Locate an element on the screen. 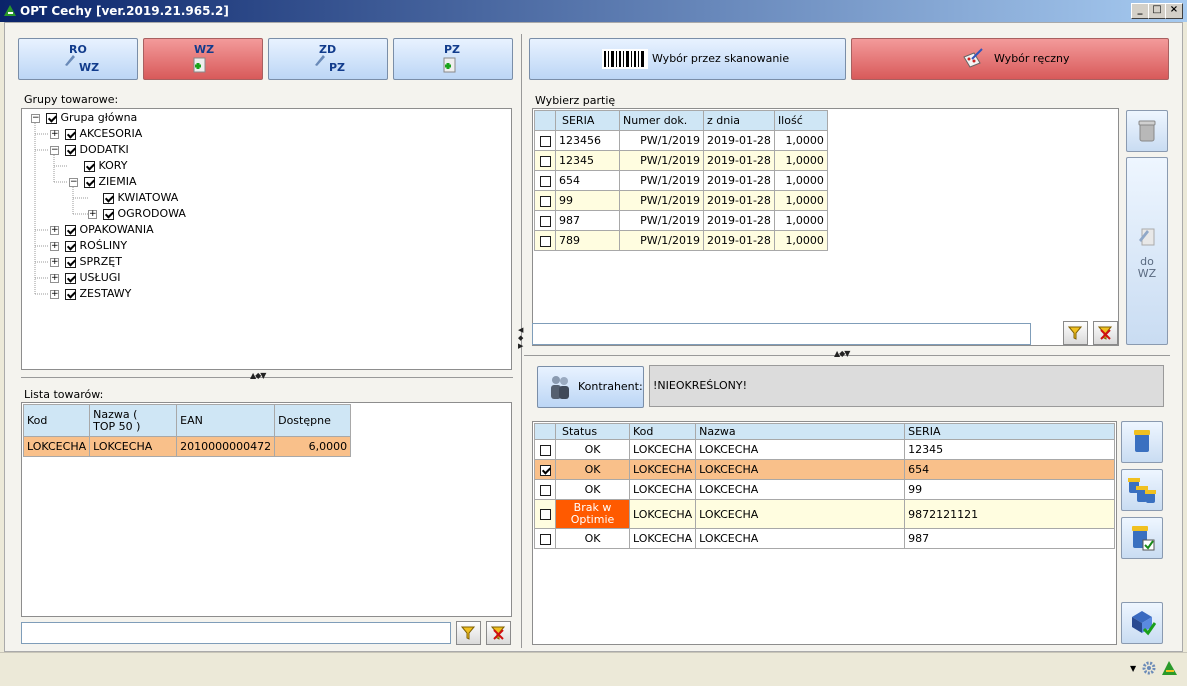  batches-filter-input is located at coordinates (781, 334).